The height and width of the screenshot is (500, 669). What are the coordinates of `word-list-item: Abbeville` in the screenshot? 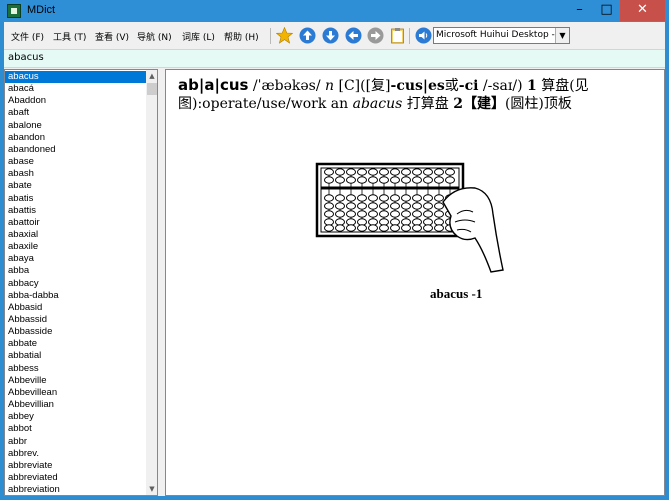 It's located at (75, 381).